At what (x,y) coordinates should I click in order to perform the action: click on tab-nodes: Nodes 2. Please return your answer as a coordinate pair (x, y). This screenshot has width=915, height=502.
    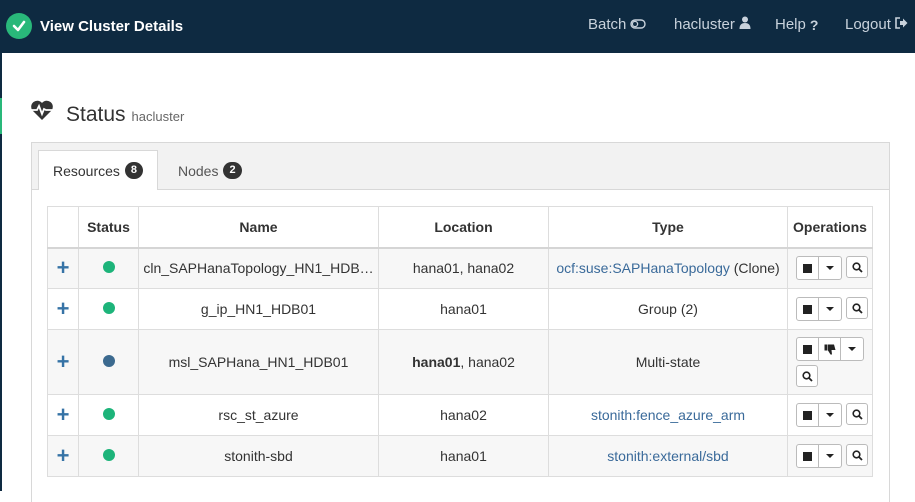
    Looking at the image, I should click on (210, 170).